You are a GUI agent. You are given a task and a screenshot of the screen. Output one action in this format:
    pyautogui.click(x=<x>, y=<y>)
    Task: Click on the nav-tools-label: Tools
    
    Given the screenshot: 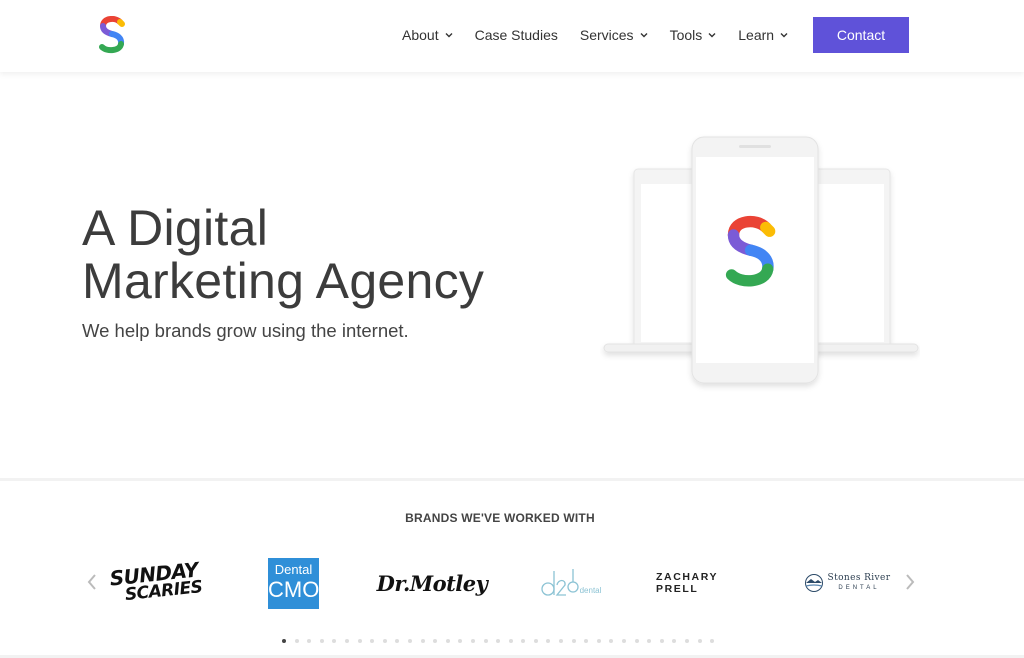 What is the action you would take?
    pyautogui.click(x=686, y=35)
    